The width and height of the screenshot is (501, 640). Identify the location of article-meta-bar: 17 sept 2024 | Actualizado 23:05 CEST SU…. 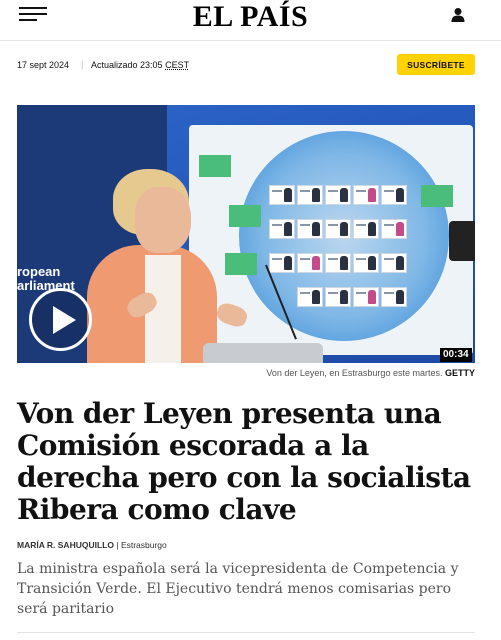
(250, 66).